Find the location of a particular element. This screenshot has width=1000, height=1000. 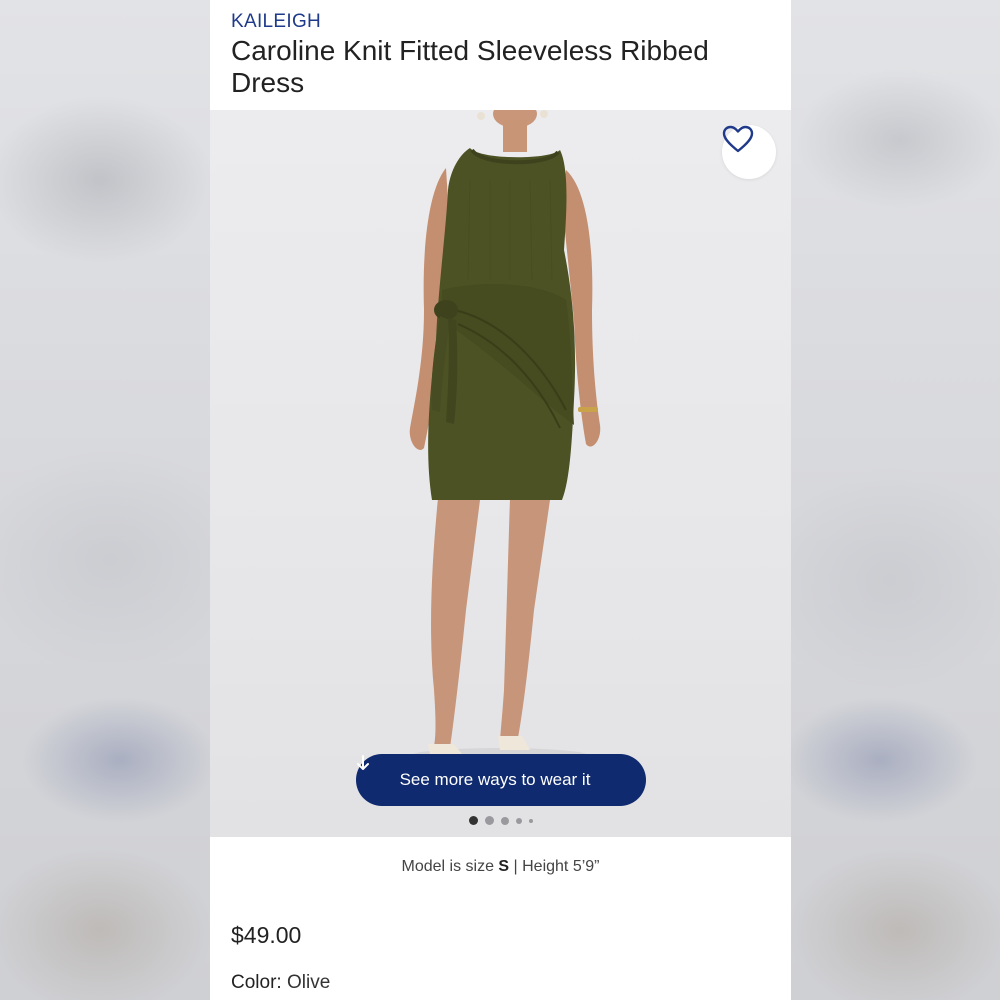

color-label: Color: is located at coordinates (256, 982).